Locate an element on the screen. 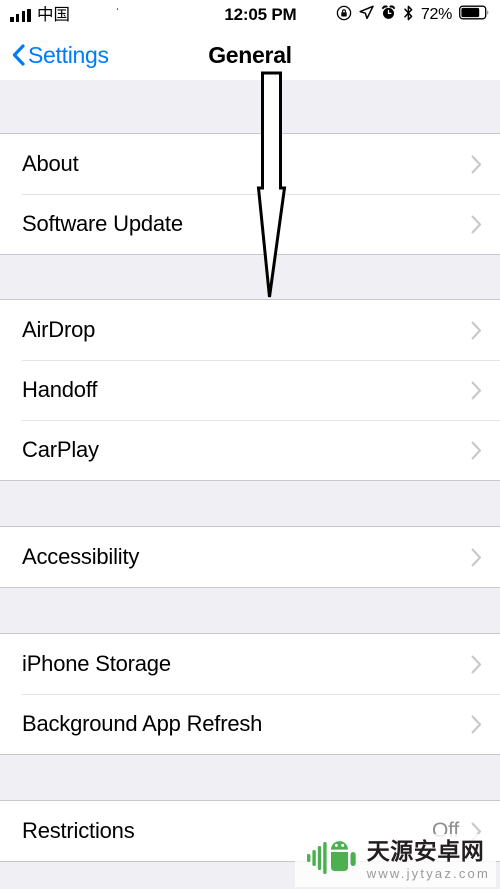  carrier-label: 中国 is located at coordinates (53, 14).